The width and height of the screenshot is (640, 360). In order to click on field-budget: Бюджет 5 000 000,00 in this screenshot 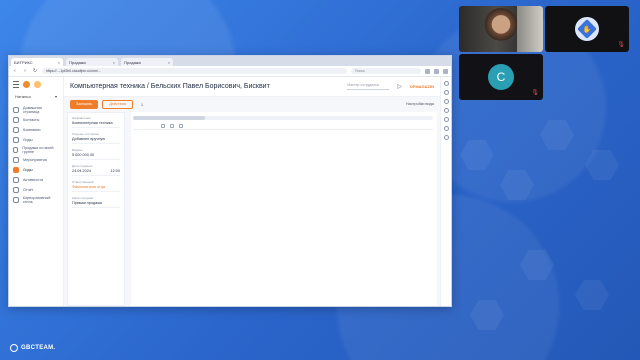, I will do `click(96, 154)`.